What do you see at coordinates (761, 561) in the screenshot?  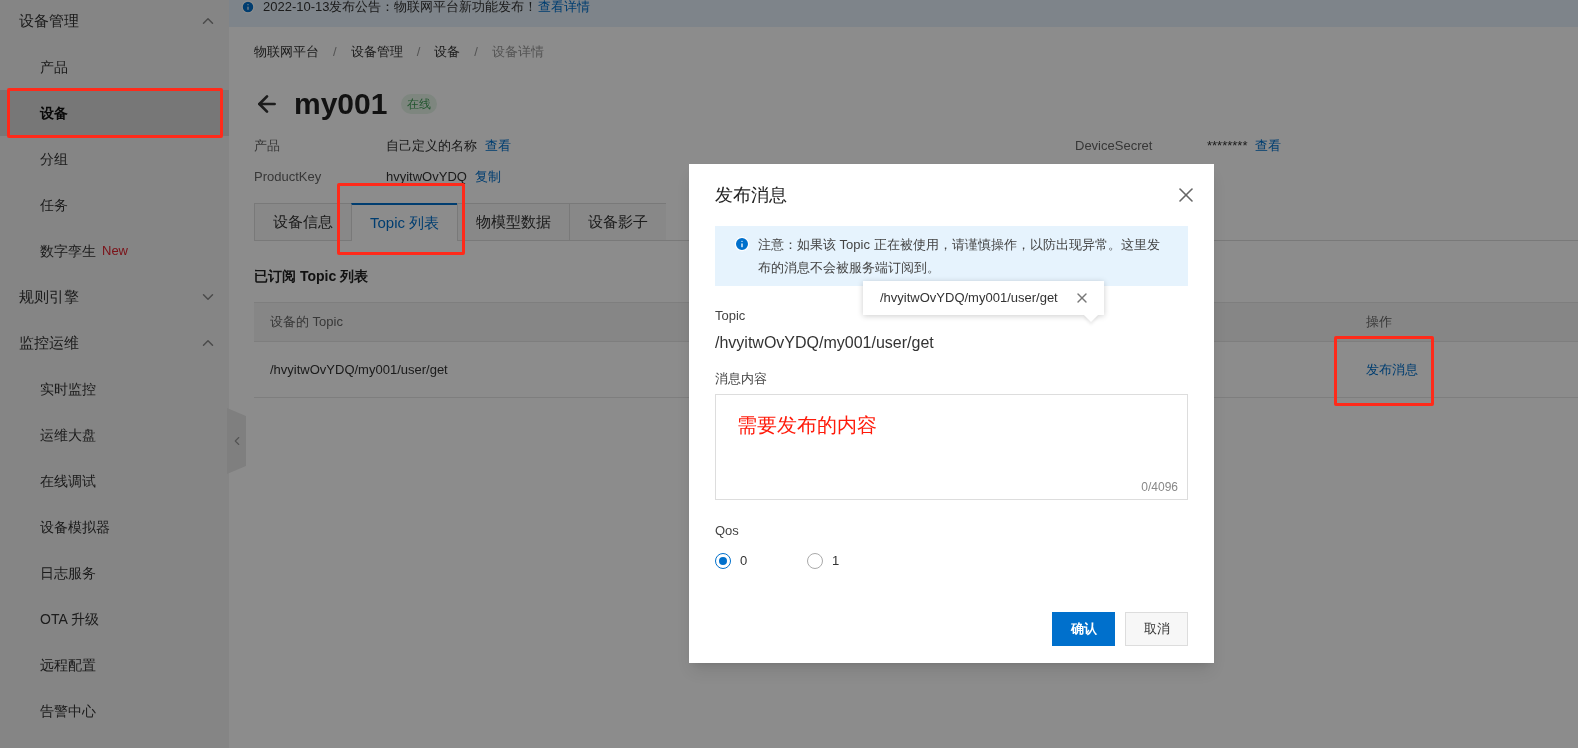 I see `radio-option: 0` at bounding box center [761, 561].